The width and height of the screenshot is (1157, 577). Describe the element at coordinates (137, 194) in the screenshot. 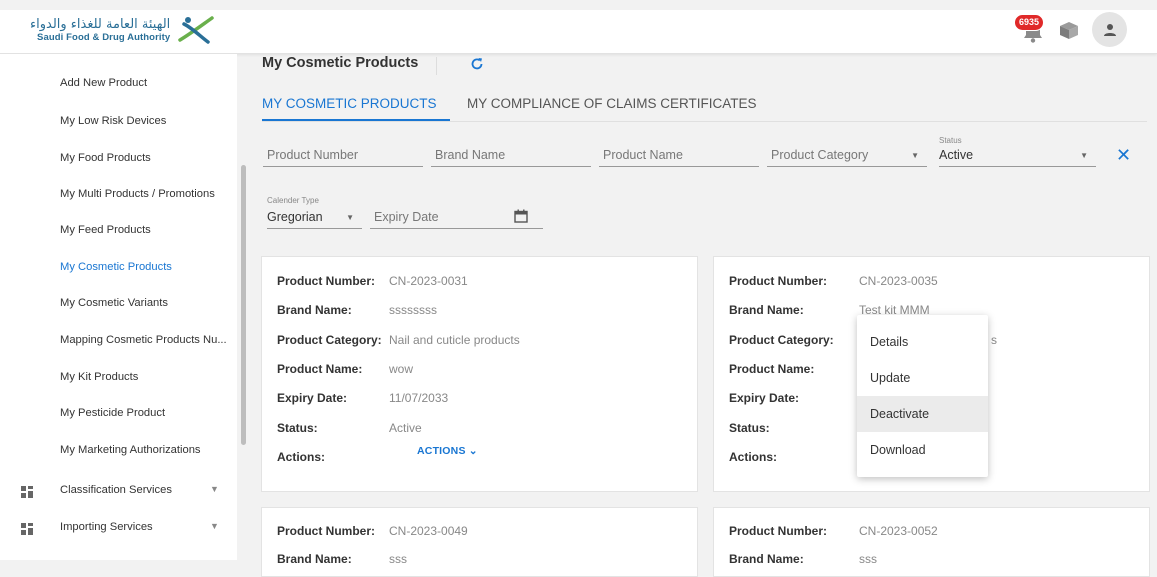

I see `sidebar-item-my-multi-products: My Multi Products / Promotions` at that location.